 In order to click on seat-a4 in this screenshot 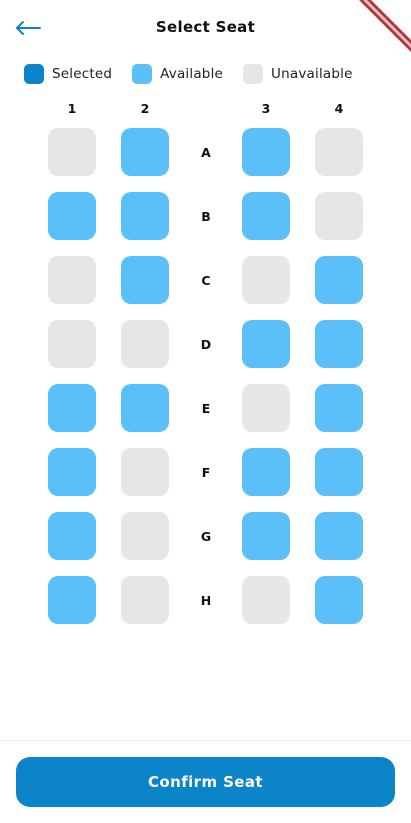, I will do `click(339, 152)`.